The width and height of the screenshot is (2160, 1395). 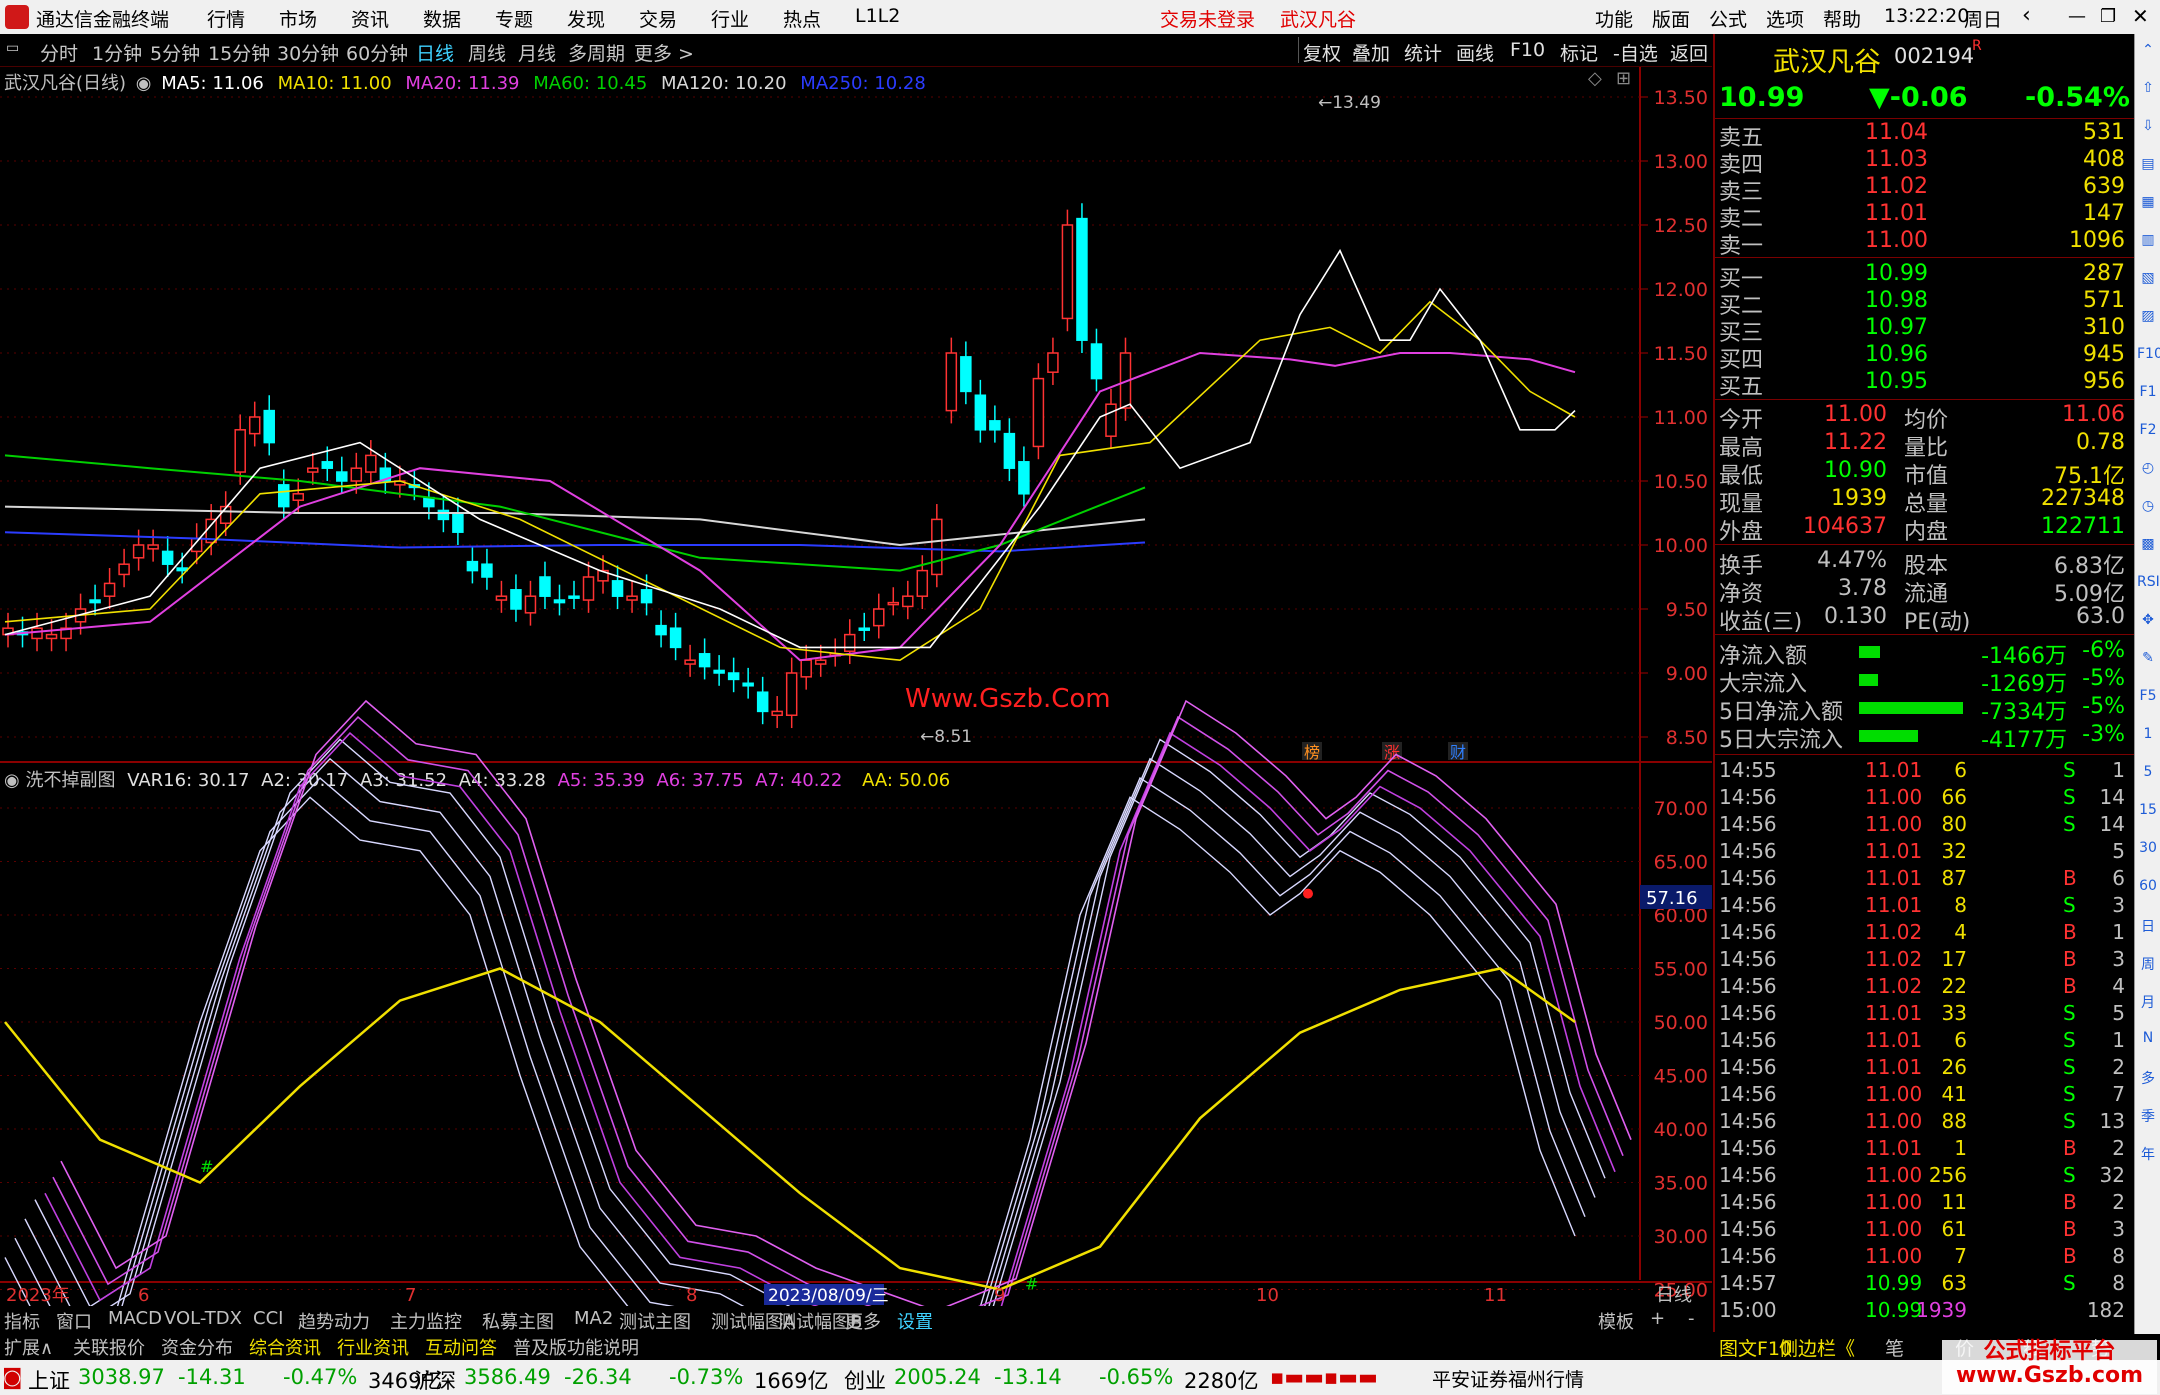 I want to click on tick-volume: 26, so click(x=1954, y=1067).